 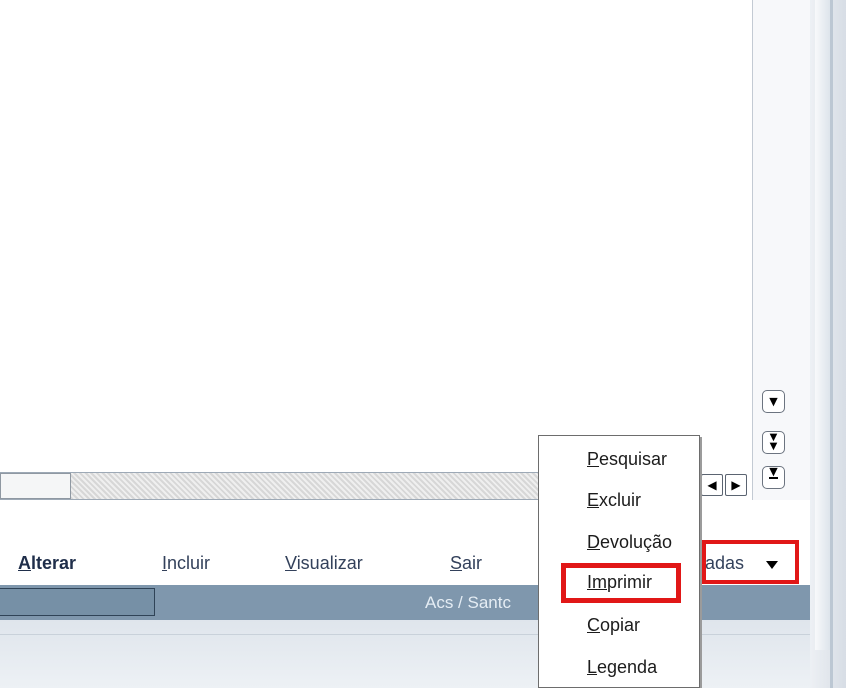 What do you see at coordinates (186, 563) in the screenshot?
I see `incluir-button: Incluir` at bounding box center [186, 563].